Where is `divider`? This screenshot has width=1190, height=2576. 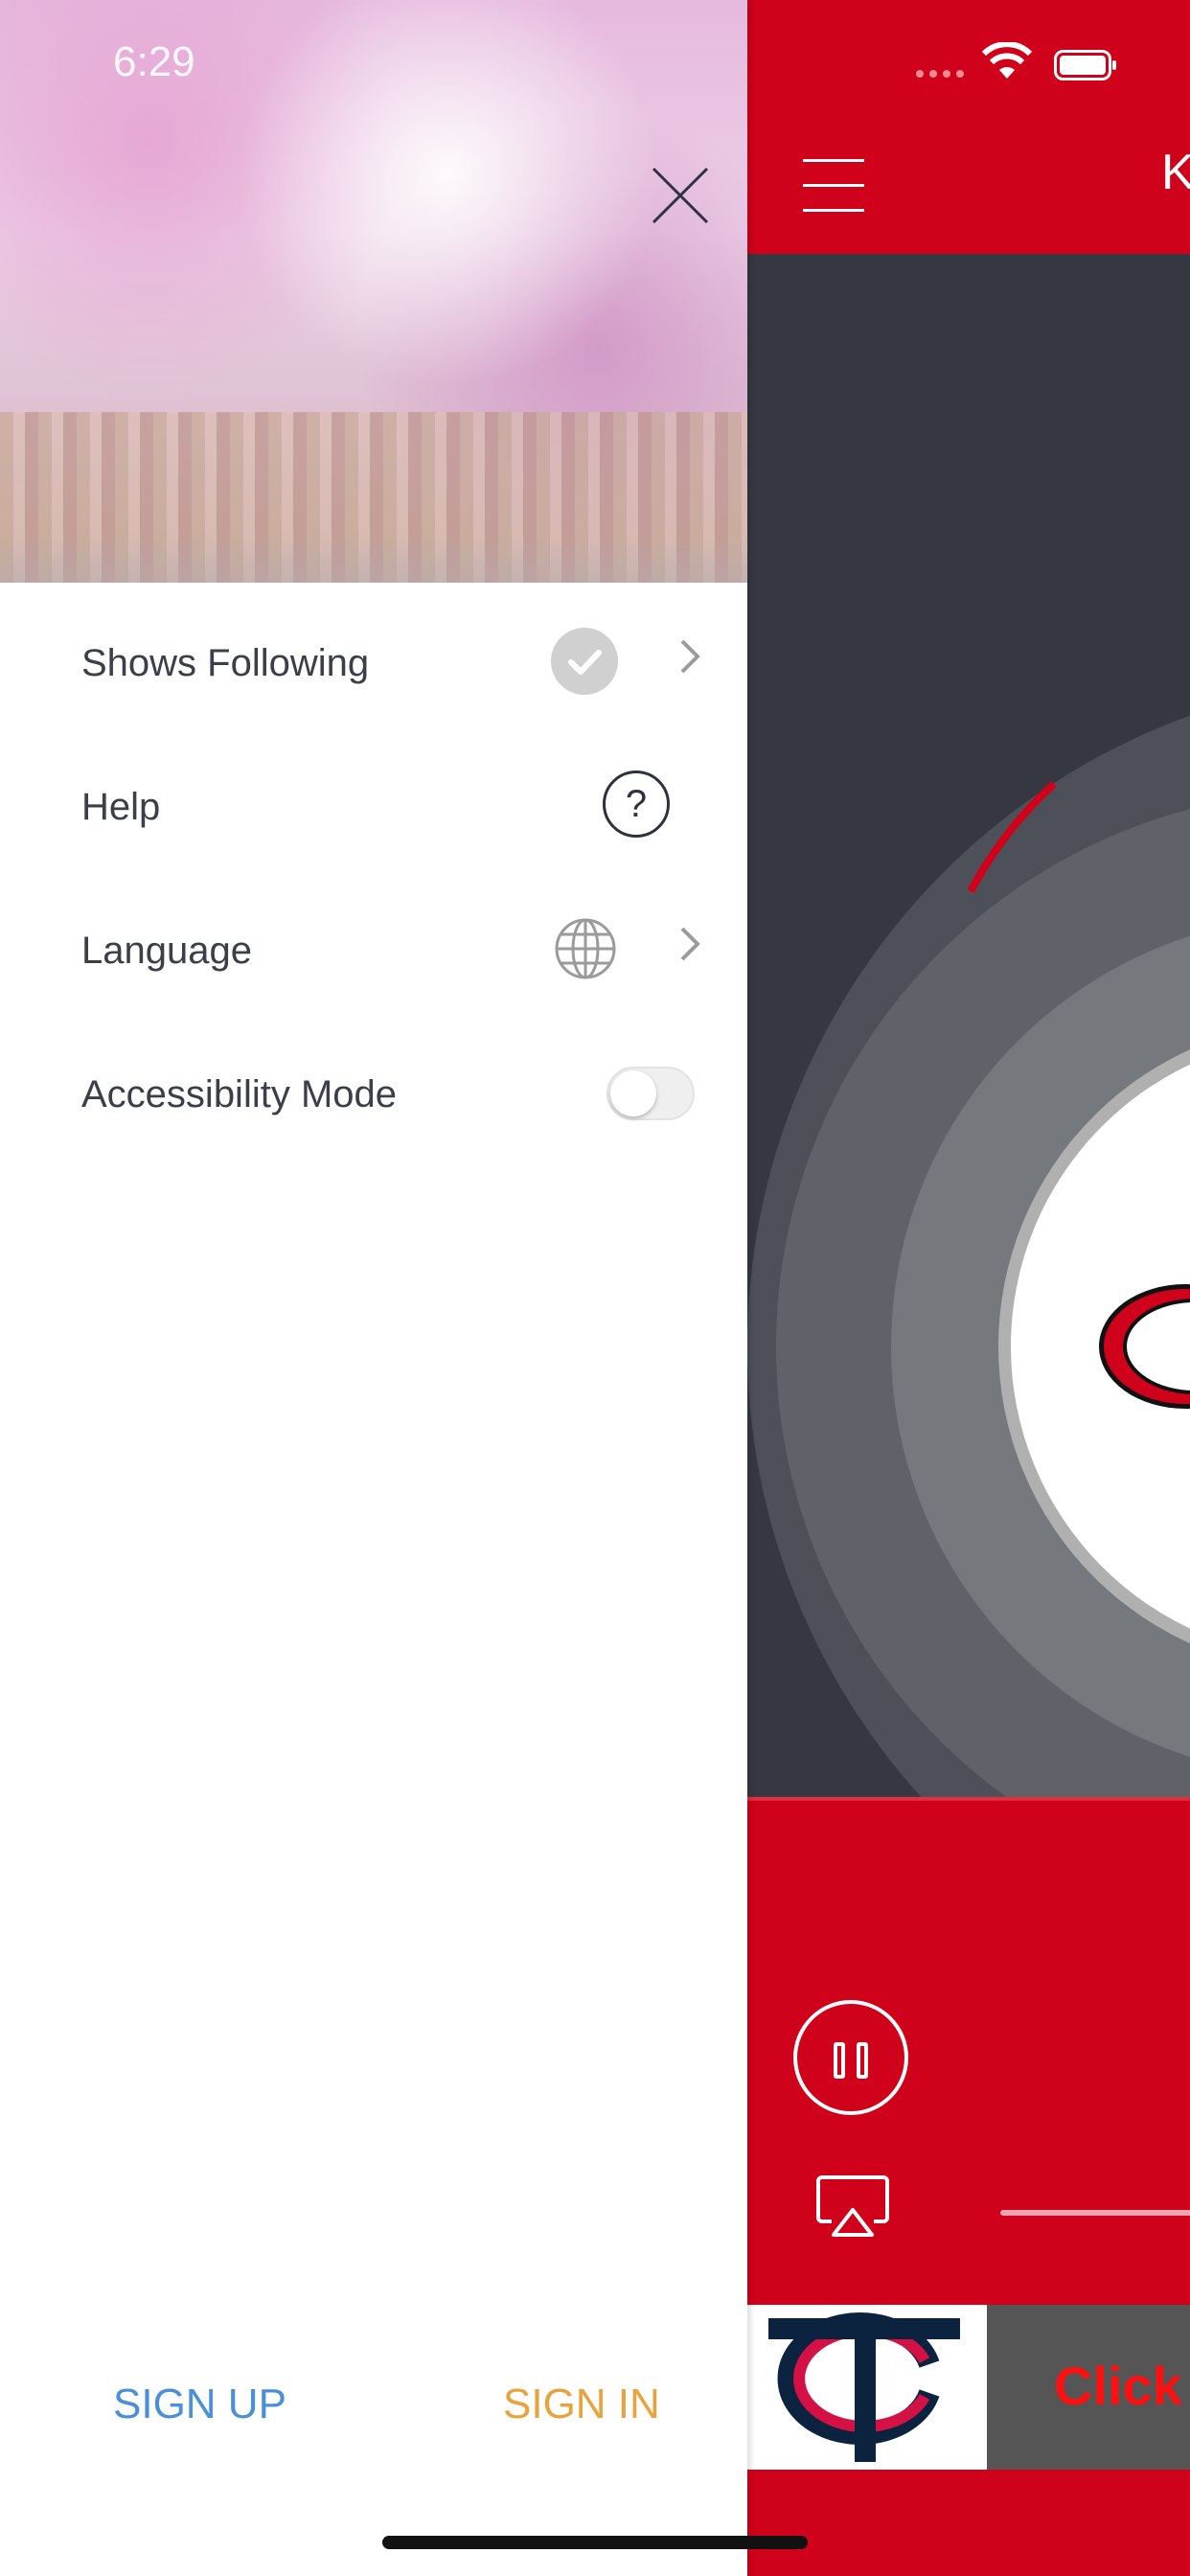
divider is located at coordinates (968, 1799).